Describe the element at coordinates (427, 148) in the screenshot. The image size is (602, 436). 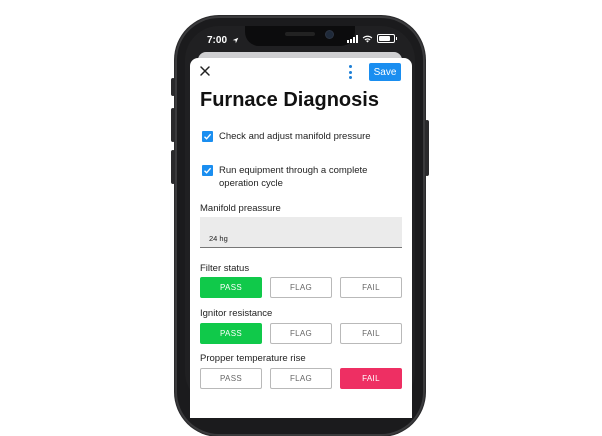
I see `power-button` at that location.